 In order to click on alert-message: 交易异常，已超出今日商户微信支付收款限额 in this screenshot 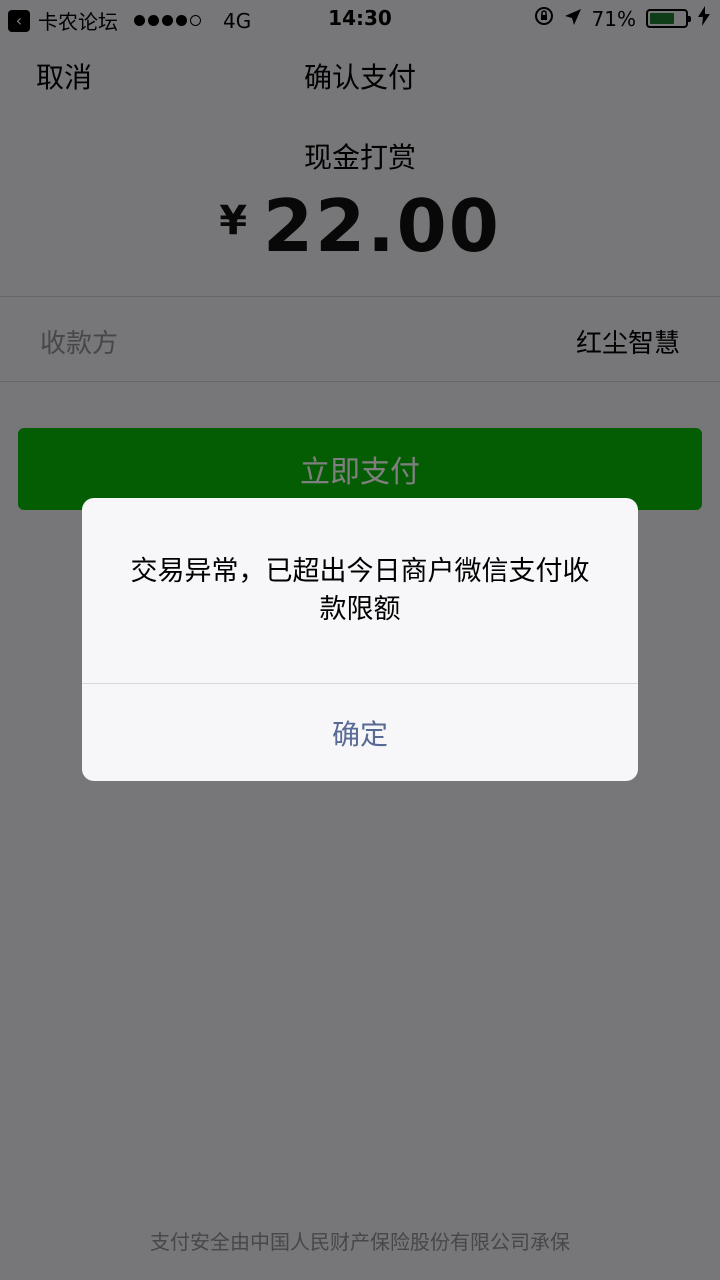, I will do `click(360, 590)`.